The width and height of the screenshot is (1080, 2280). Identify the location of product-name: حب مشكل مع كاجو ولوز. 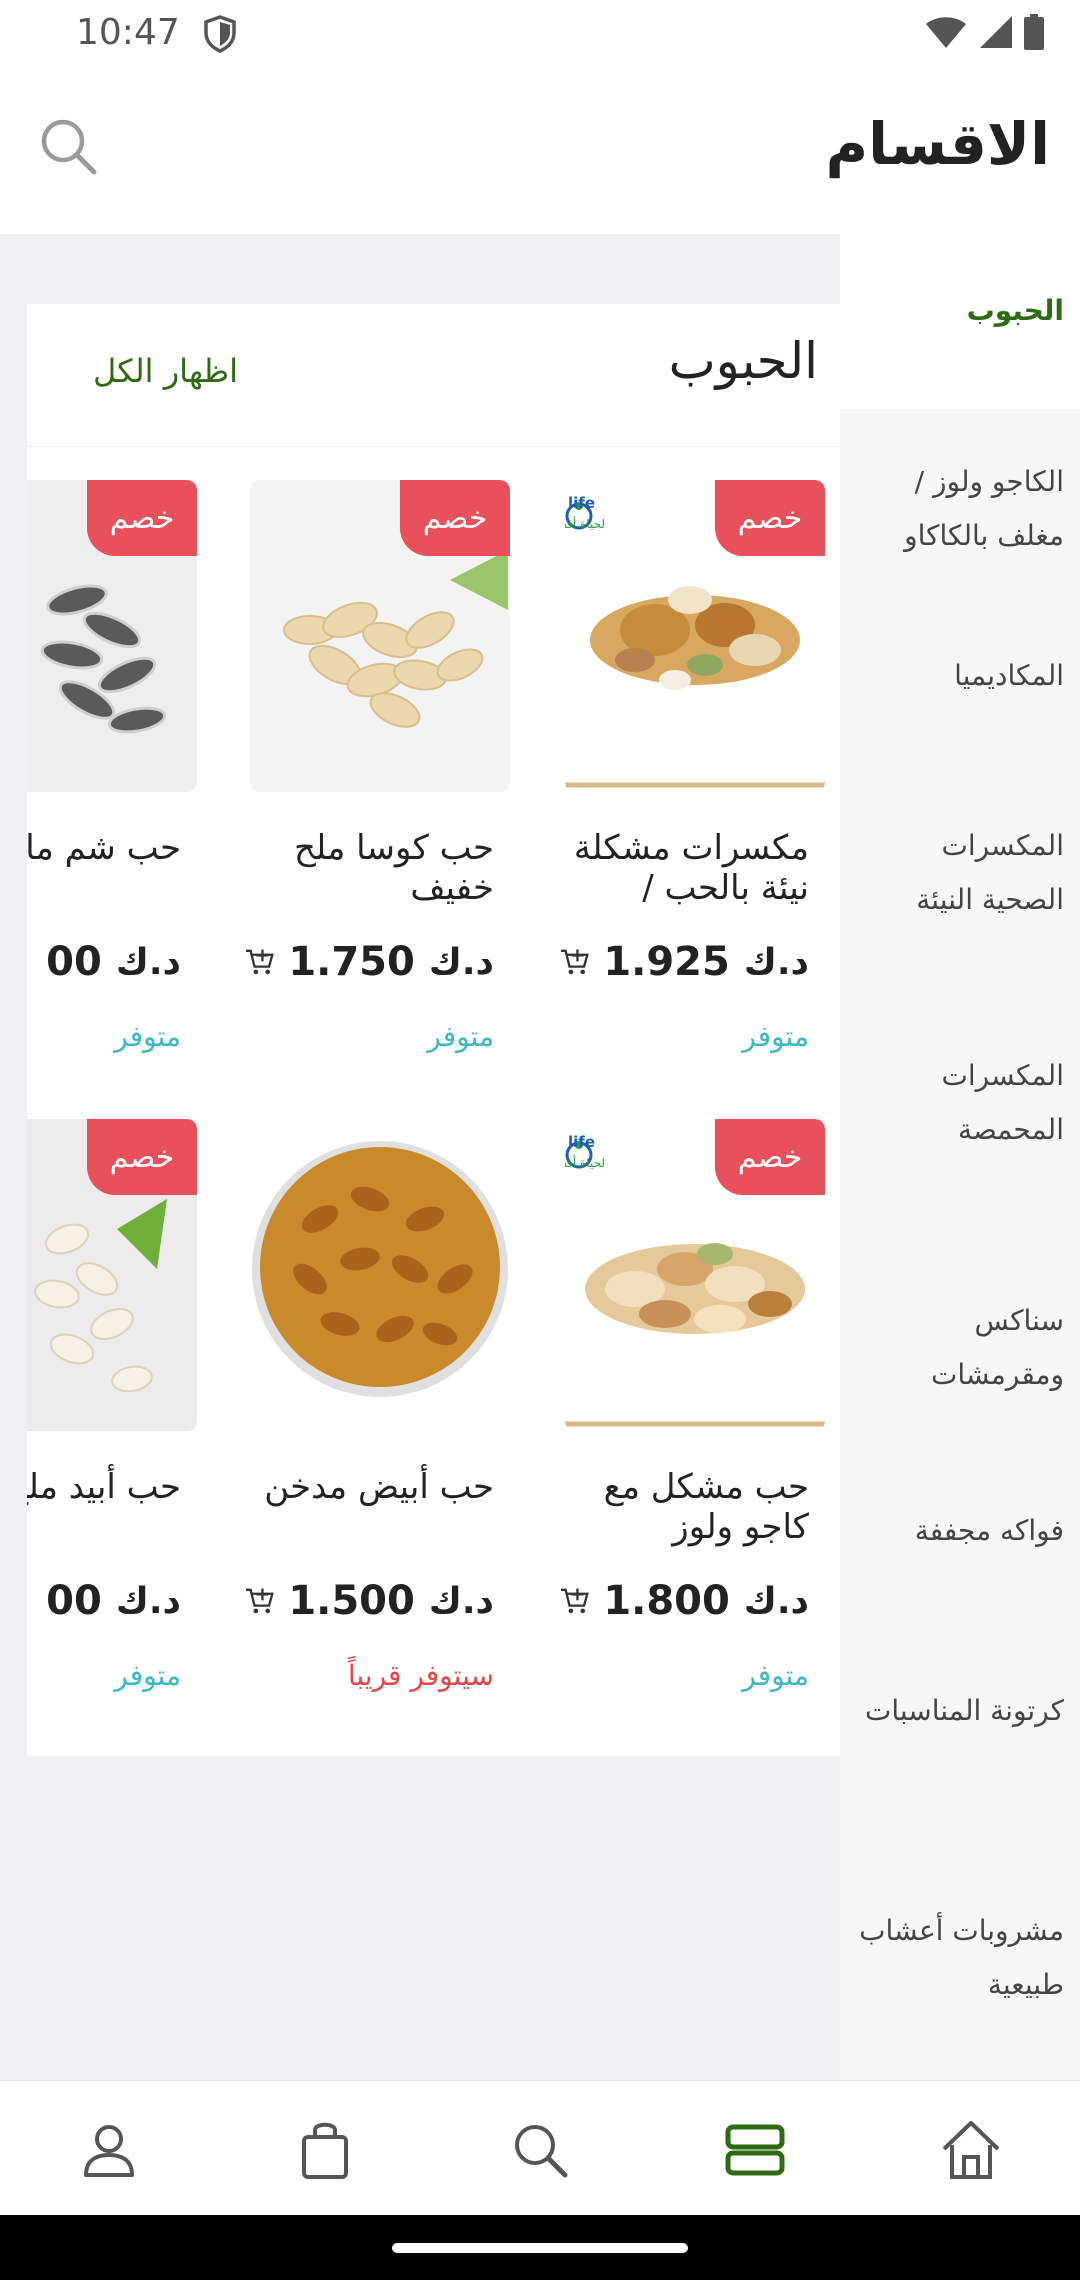
(706, 1507).